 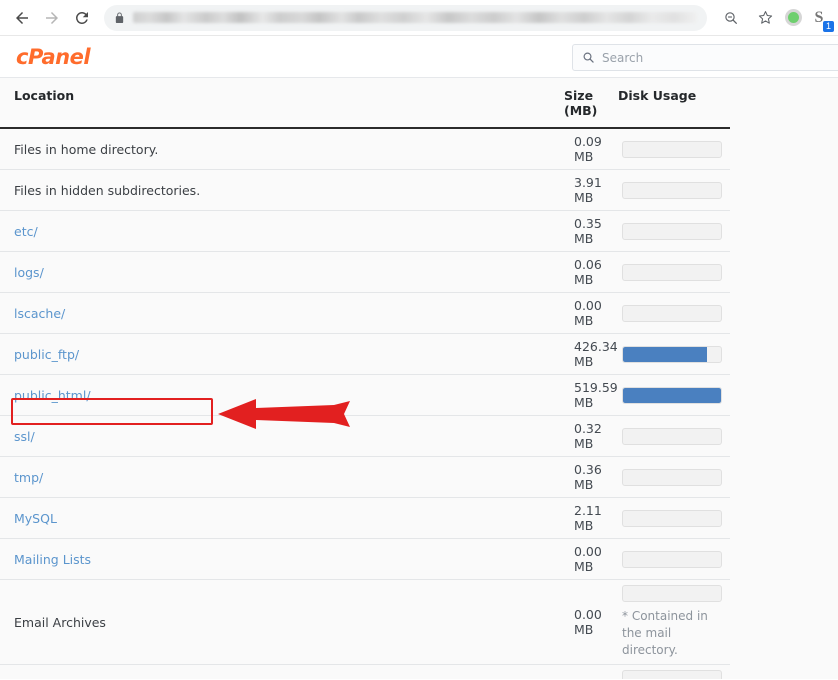 What do you see at coordinates (584, 436) in the screenshot?
I see `size-cell: 0.32 MB` at bounding box center [584, 436].